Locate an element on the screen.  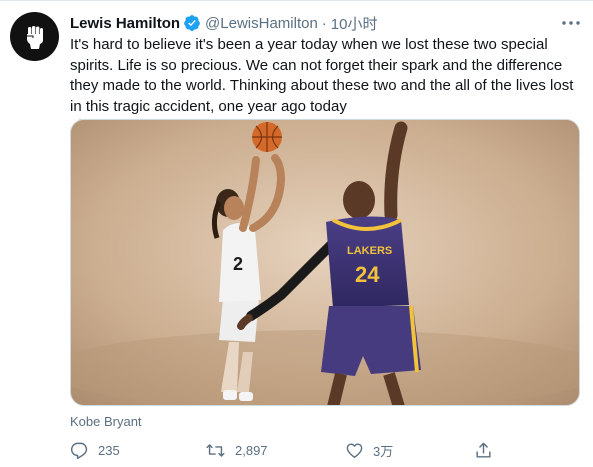
tweet-timestamp: 10小时 is located at coordinates (354, 23).